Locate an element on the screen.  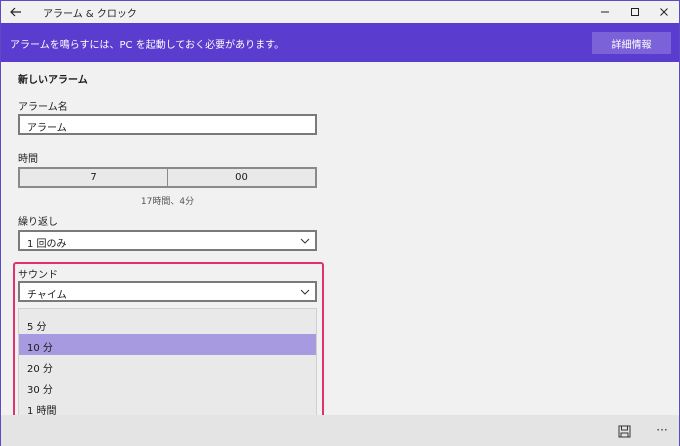
repeat-value: 1 回のみ is located at coordinates (47, 244).